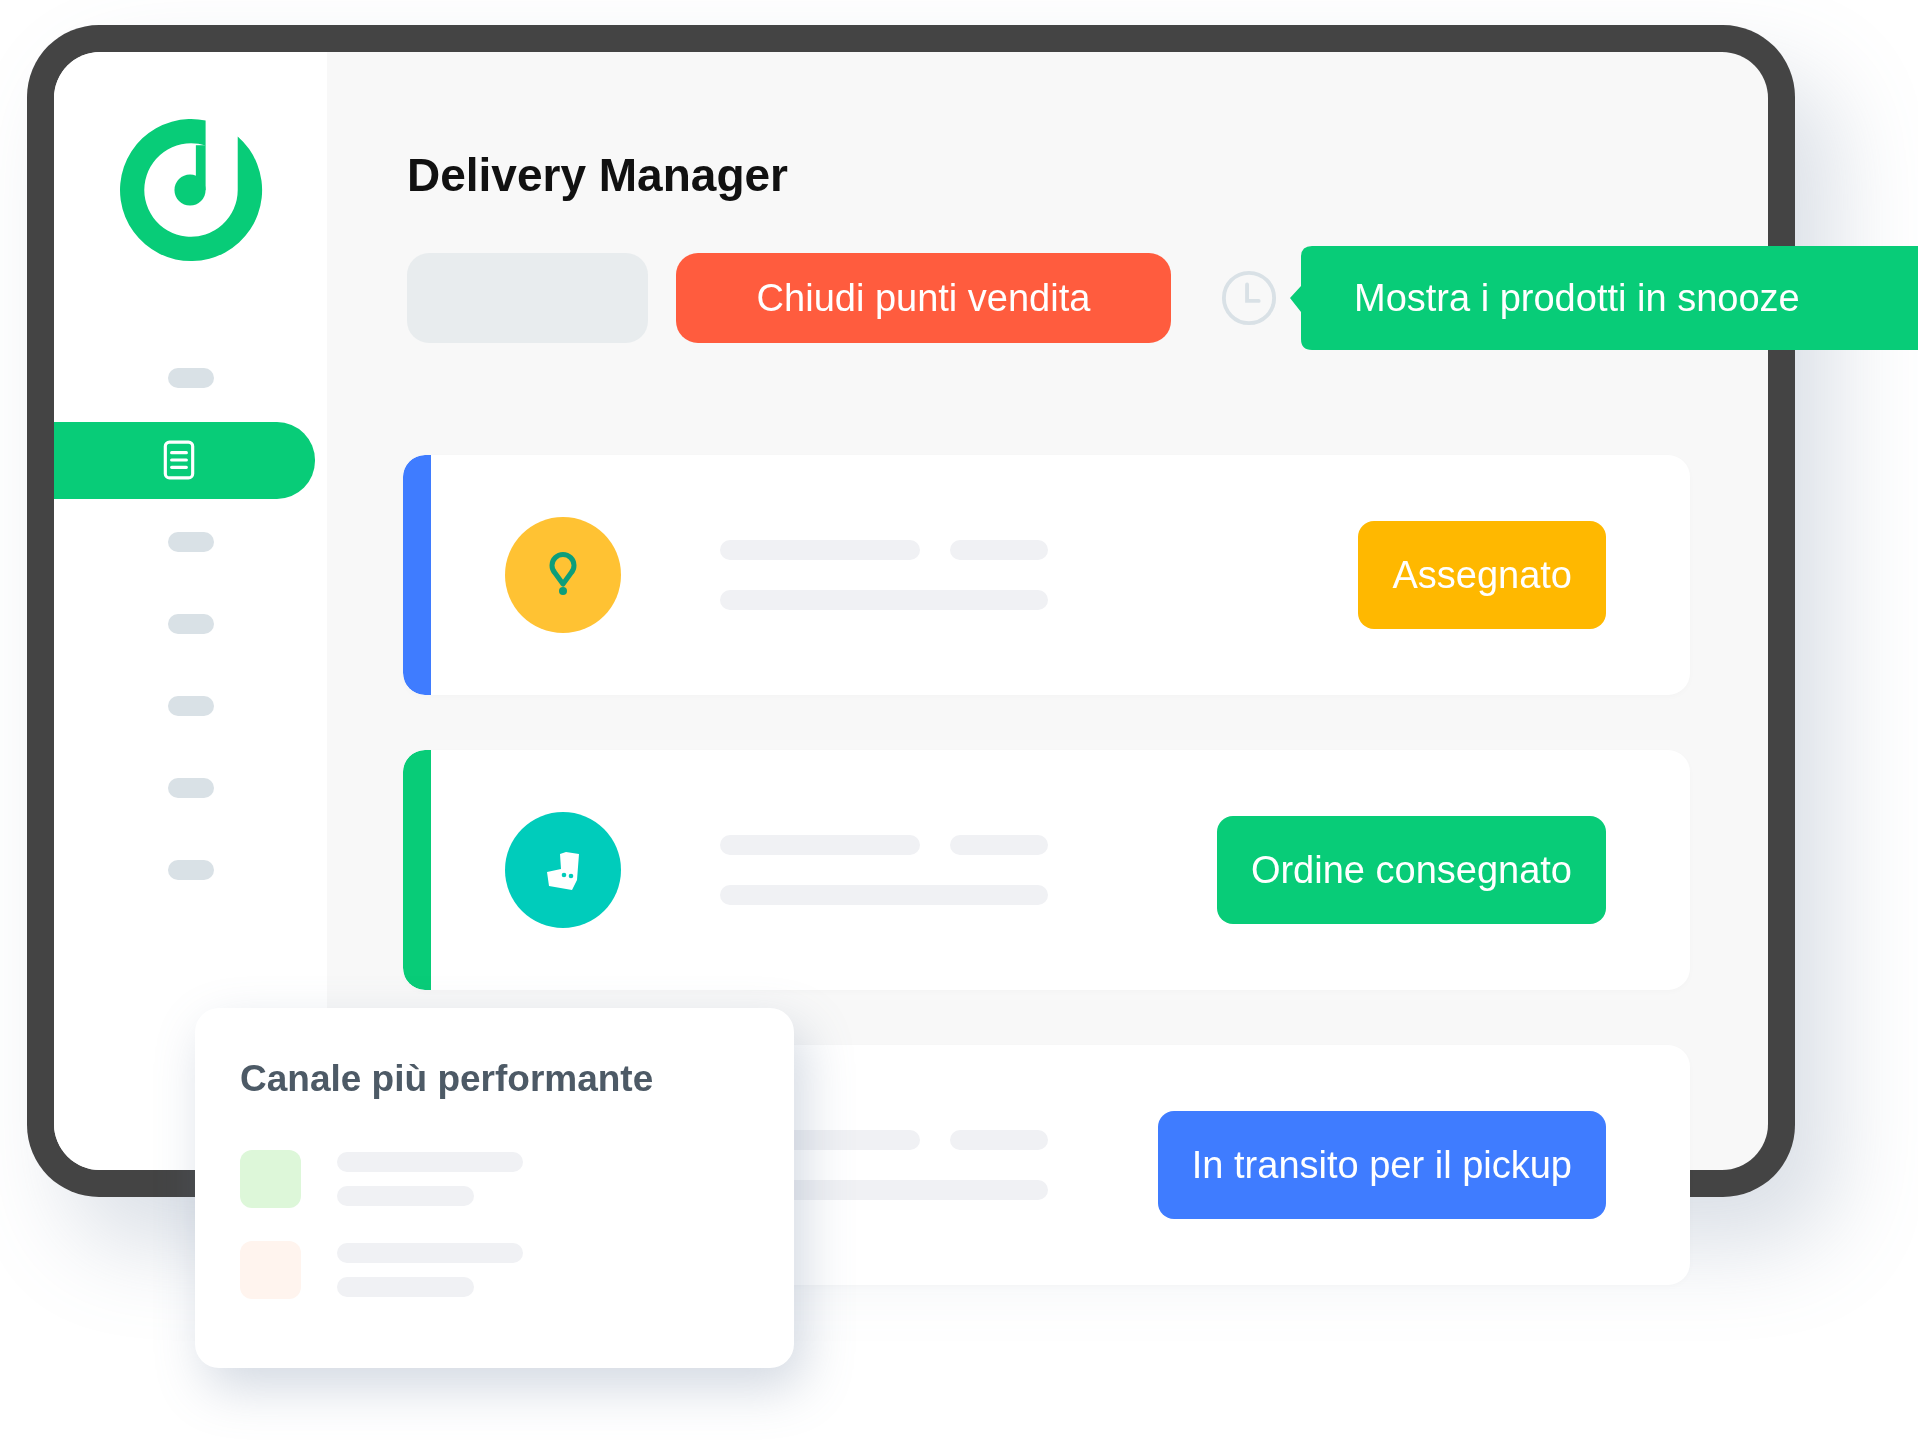  I want to click on snooze-tooltip: Mostra i prodotti in snooze, so click(1604, 298).